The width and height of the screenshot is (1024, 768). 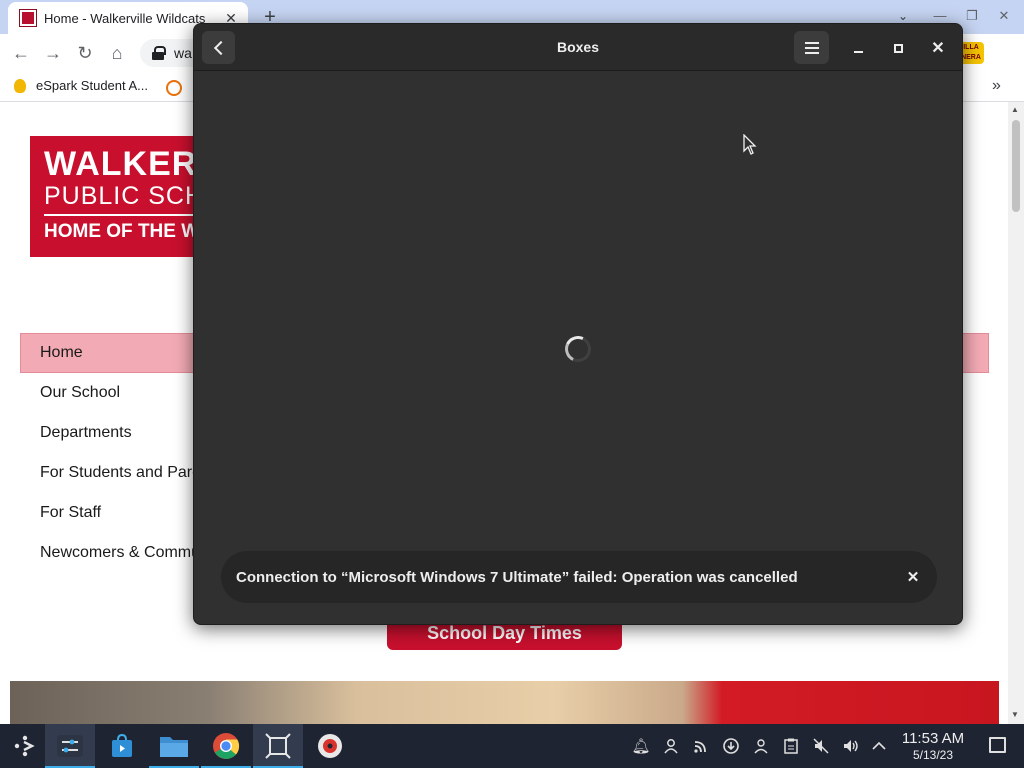 What do you see at coordinates (117, 53) in the screenshot?
I see `home-icon: ⌂` at bounding box center [117, 53].